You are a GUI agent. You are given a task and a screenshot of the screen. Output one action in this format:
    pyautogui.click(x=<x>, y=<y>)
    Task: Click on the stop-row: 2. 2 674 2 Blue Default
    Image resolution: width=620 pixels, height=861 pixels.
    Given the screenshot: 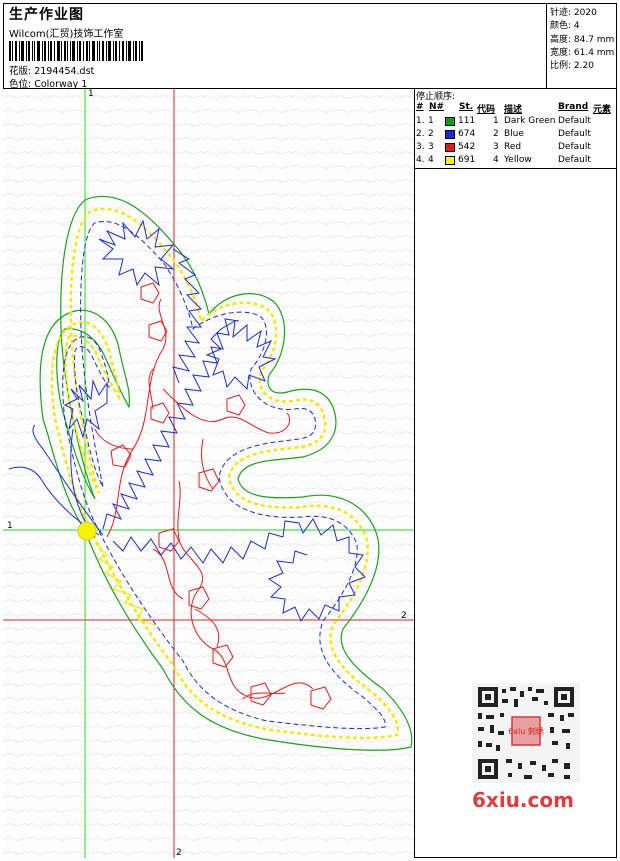 What is the action you would take?
    pyautogui.click(x=516, y=135)
    